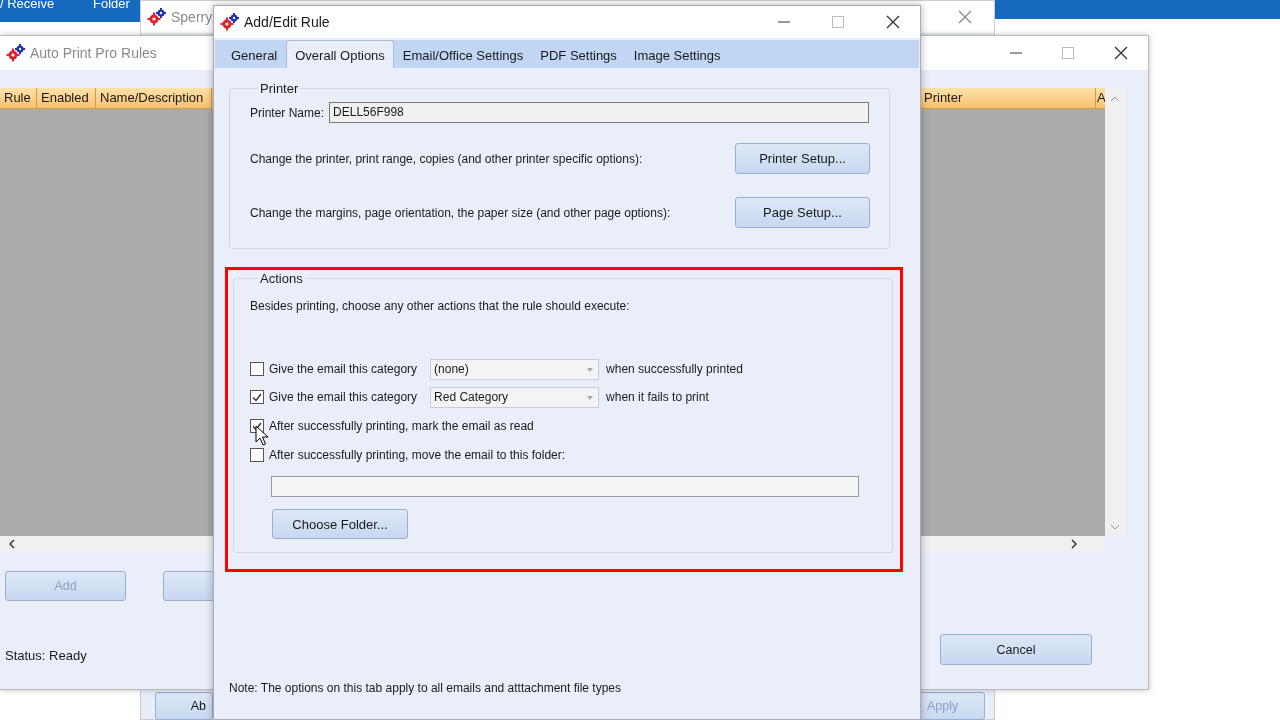  Describe the element at coordinates (12, 544) in the screenshot. I see `chevron-left-icon` at that location.